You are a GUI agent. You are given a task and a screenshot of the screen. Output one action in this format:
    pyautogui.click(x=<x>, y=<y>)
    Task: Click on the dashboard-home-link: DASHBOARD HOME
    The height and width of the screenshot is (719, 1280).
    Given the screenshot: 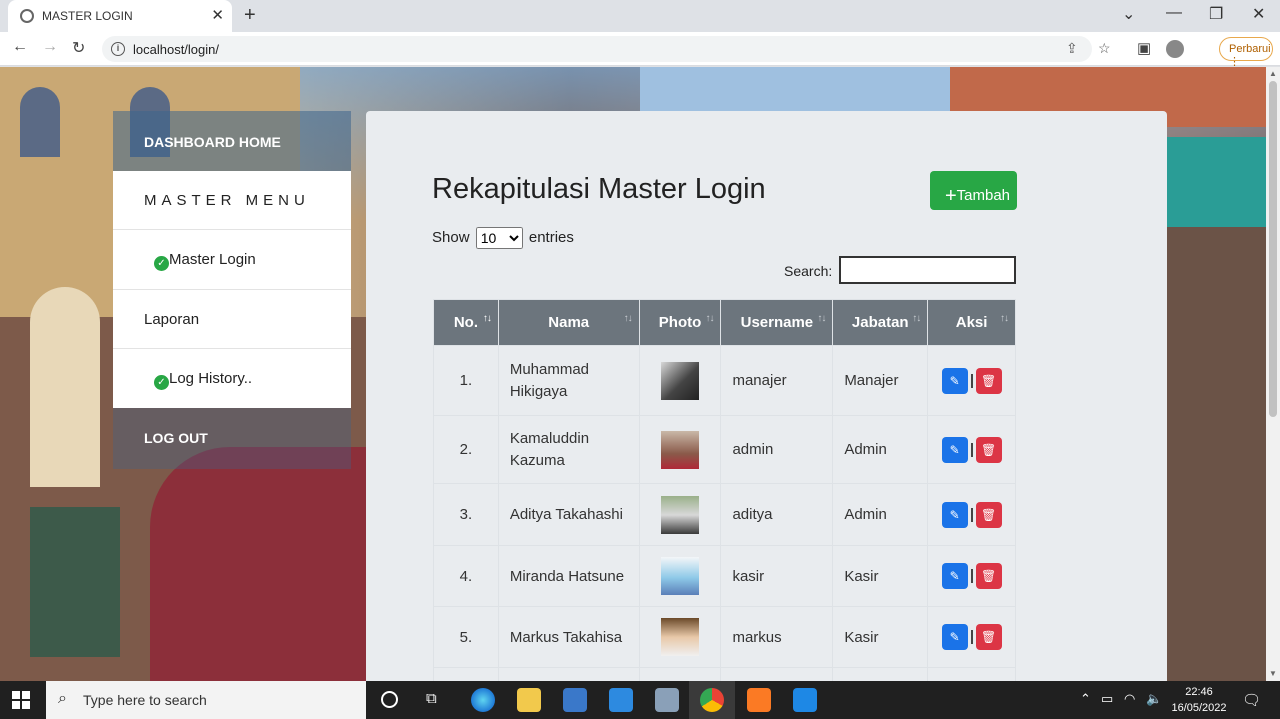 What is the action you would take?
    pyautogui.click(x=232, y=141)
    